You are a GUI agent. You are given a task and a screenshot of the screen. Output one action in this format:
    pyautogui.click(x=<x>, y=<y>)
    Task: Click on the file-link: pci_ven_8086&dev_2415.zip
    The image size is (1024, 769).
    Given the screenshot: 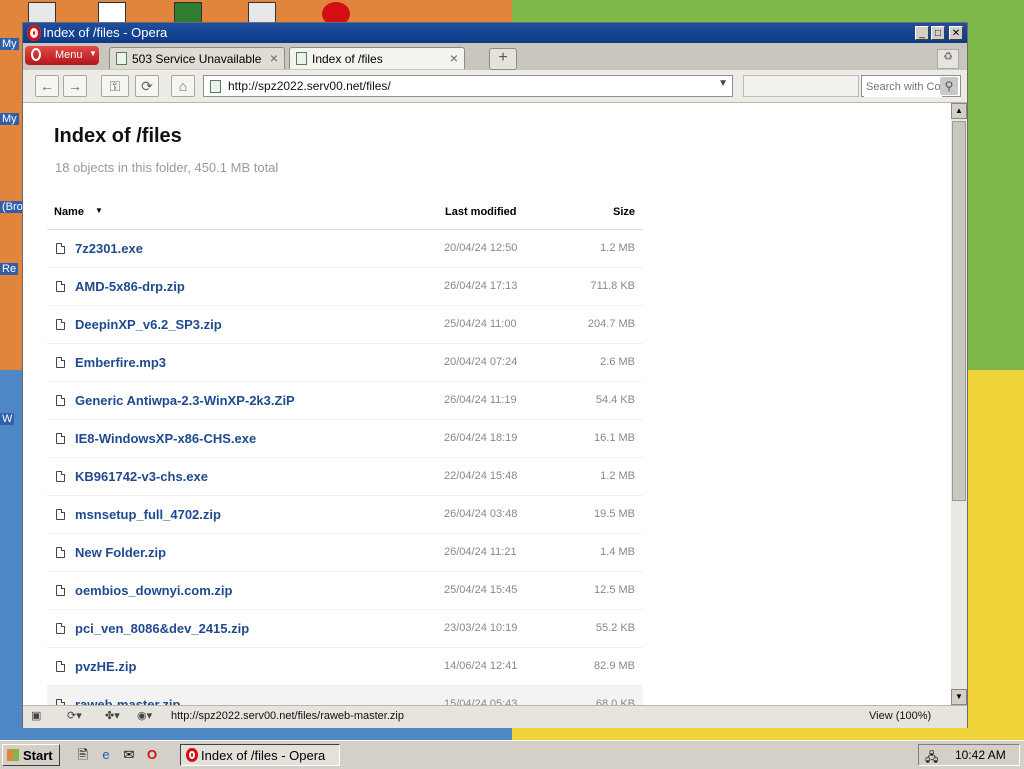 What is the action you would take?
    pyautogui.click(x=162, y=628)
    